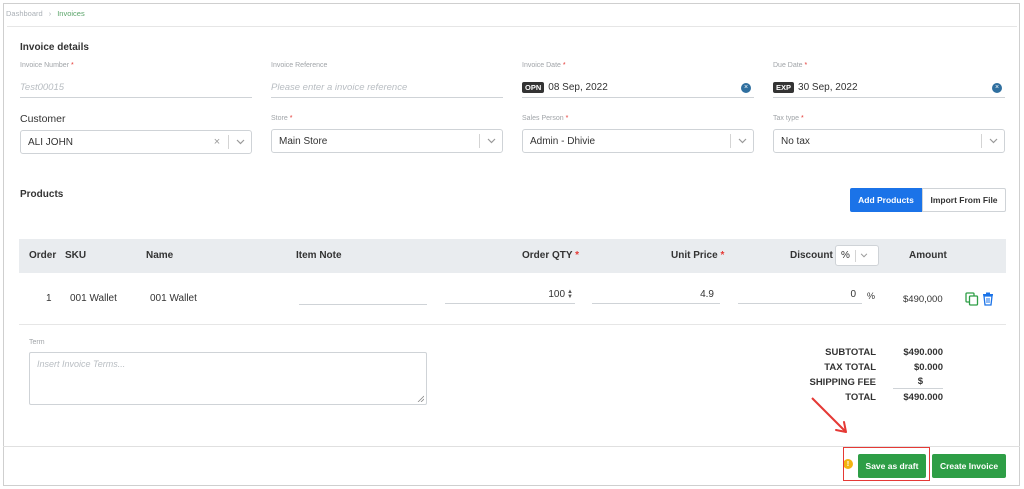 This screenshot has height=489, width=1024. What do you see at coordinates (299, 65) in the screenshot?
I see `invoice-reference-label: Invoice Reference` at bounding box center [299, 65].